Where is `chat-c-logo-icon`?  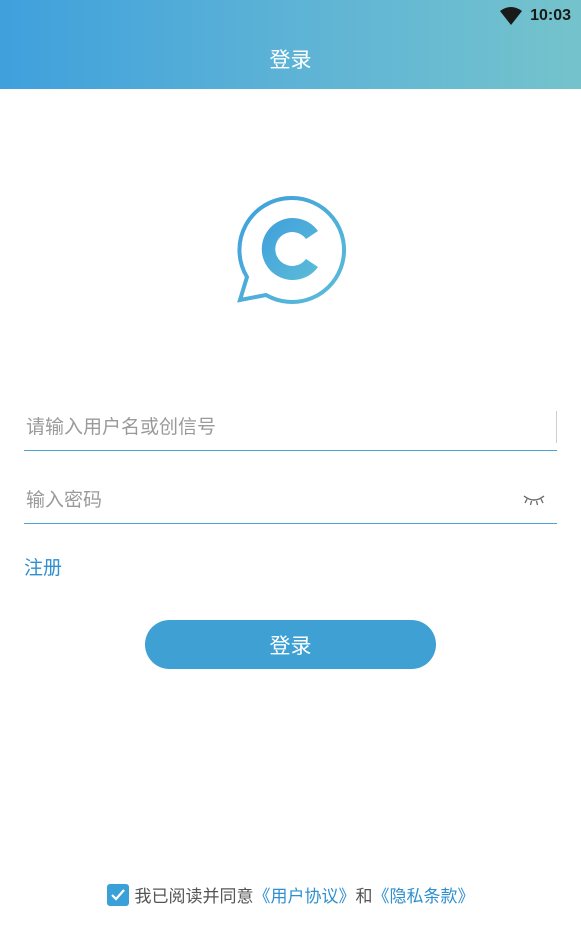 chat-c-logo-icon is located at coordinates (292, 249).